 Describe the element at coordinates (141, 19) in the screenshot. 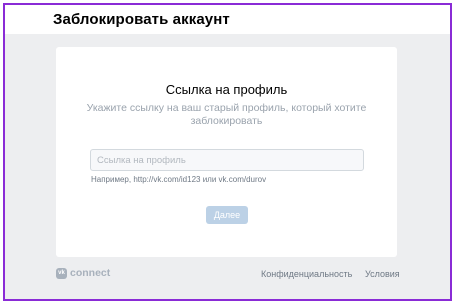

I see `page-title: Заблокировать аккаунт` at that location.